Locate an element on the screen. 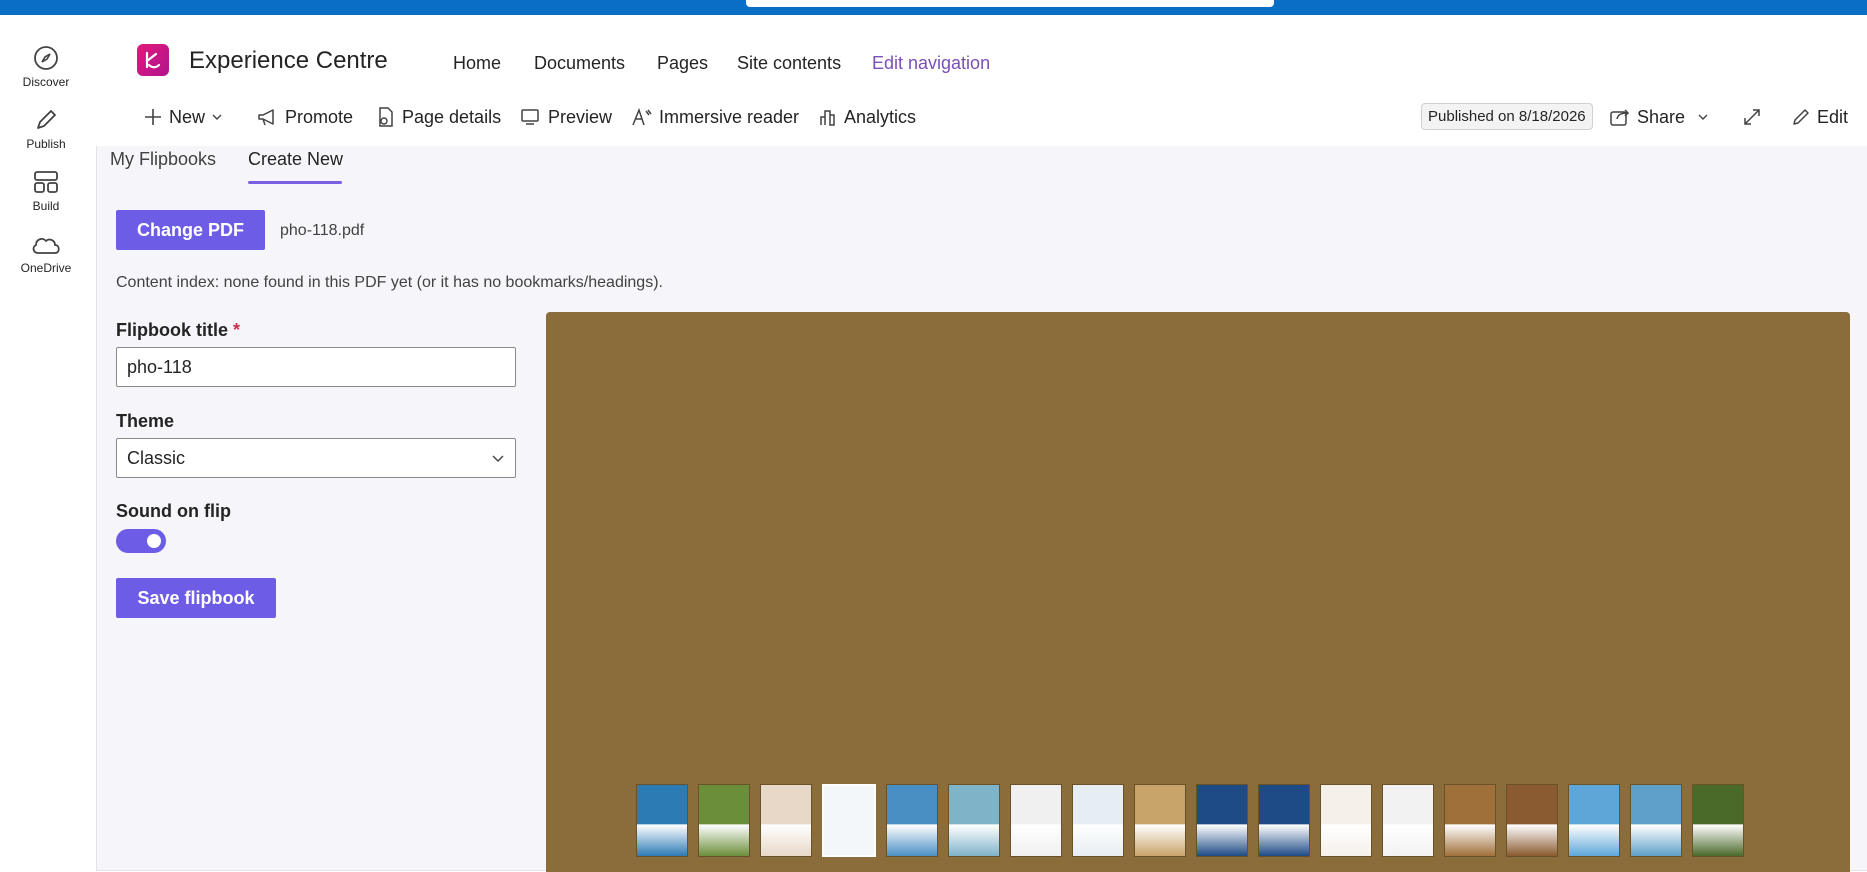  rail-item-build: Build is located at coordinates (46, 191).